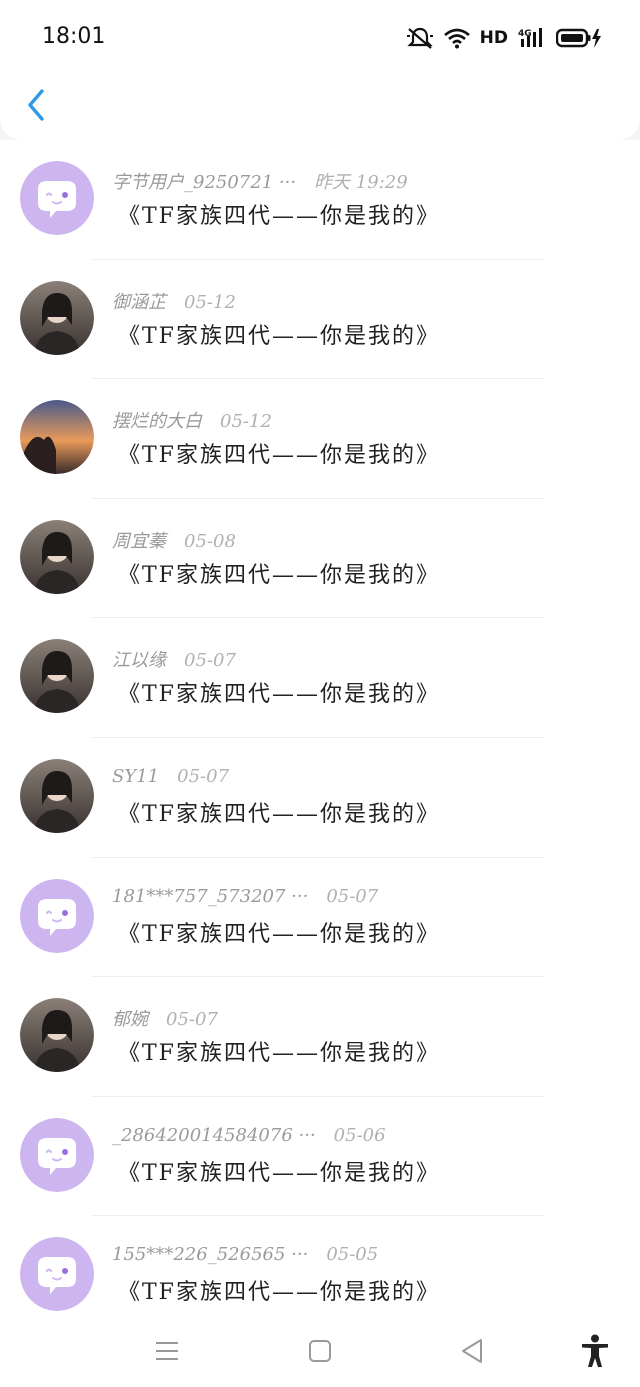 This screenshot has width=640, height=1387. What do you see at coordinates (419, 38) in the screenshot?
I see `mute-bell-icon` at bounding box center [419, 38].